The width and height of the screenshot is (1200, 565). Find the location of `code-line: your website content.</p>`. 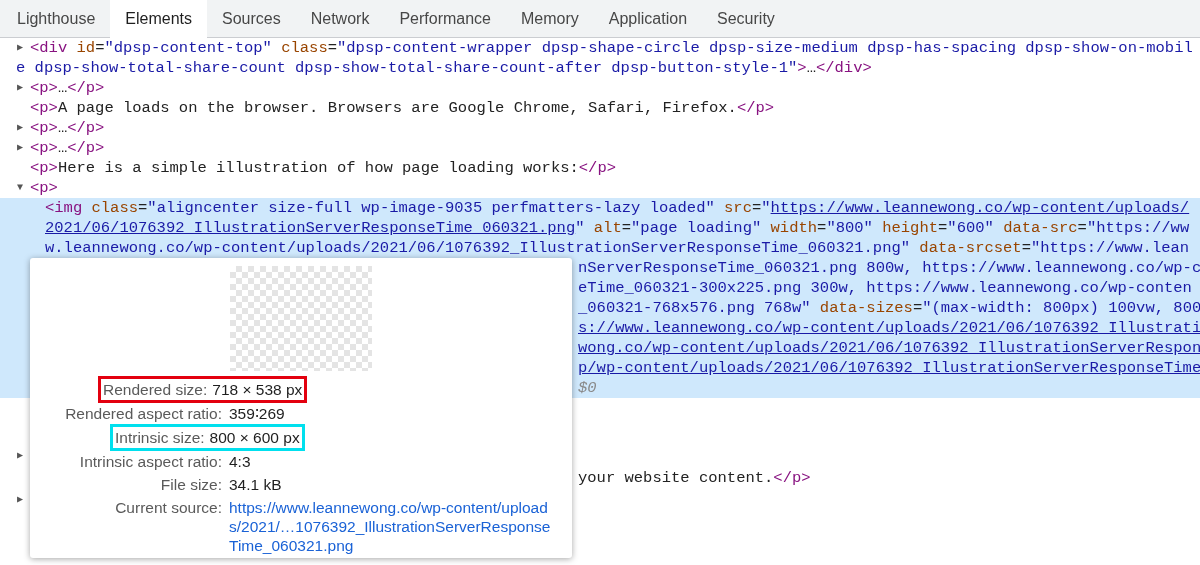

code-line: your website content.</p> is located at coordinates (694, 478).